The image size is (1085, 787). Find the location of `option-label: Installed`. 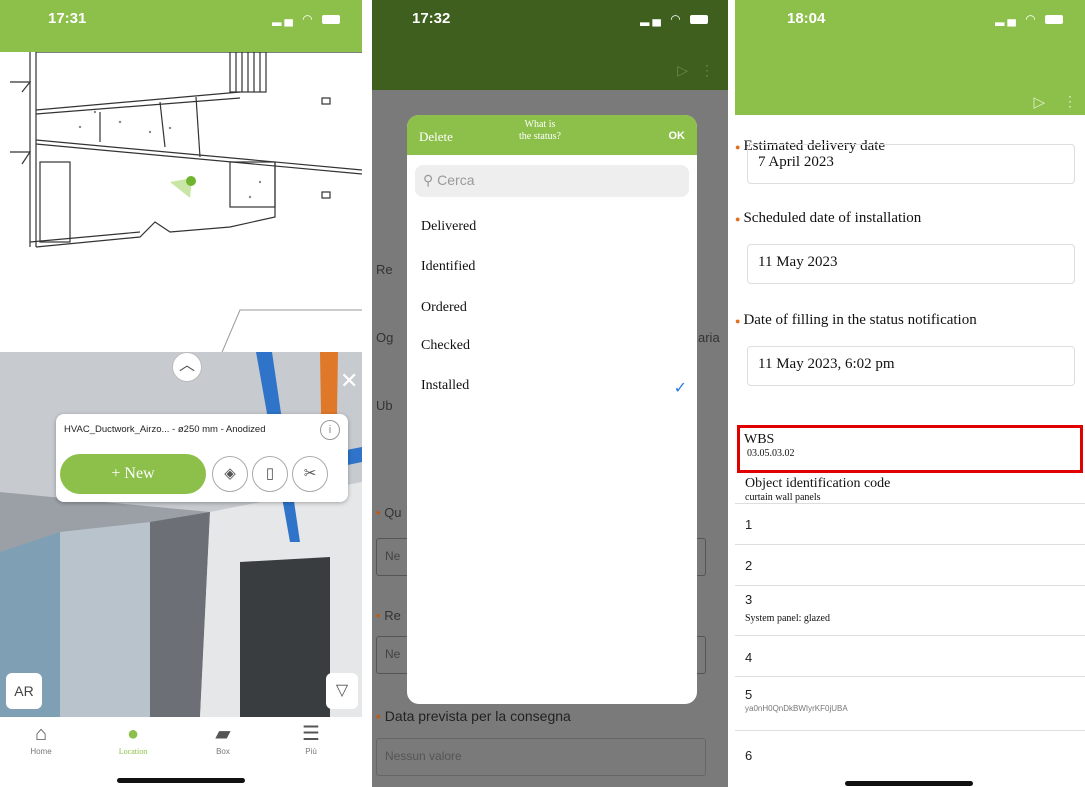

option-label: Installed is located at coordinates (445, 385).